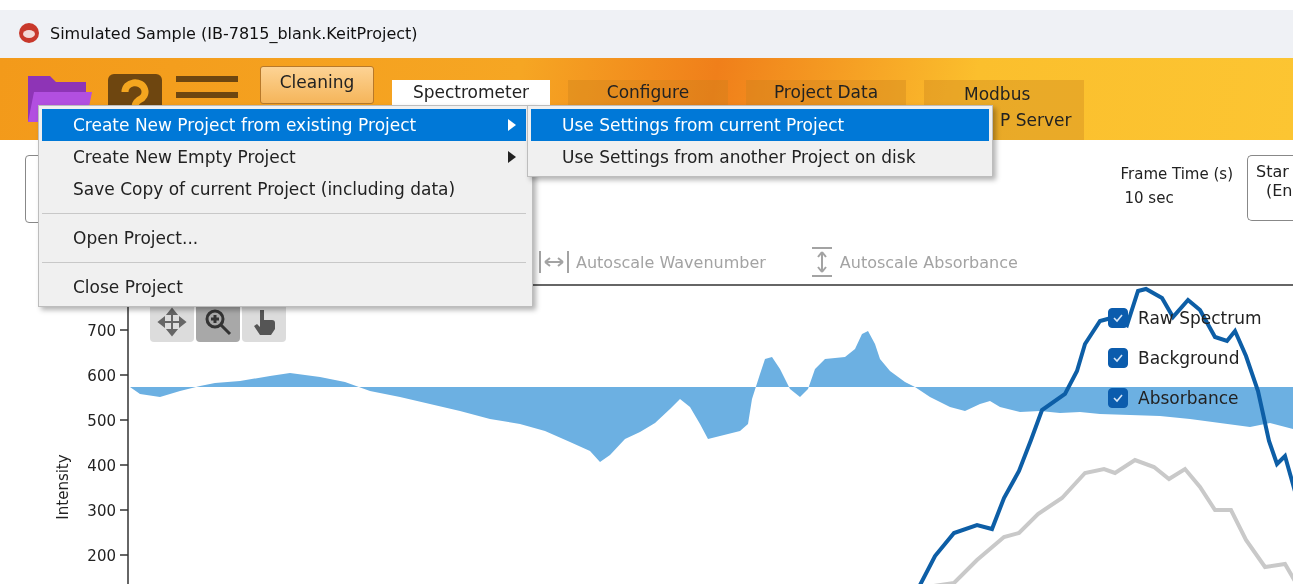  Describe the element at coordinates (101, 376) in the screenshot. I see `tick-label: 600` at that location.